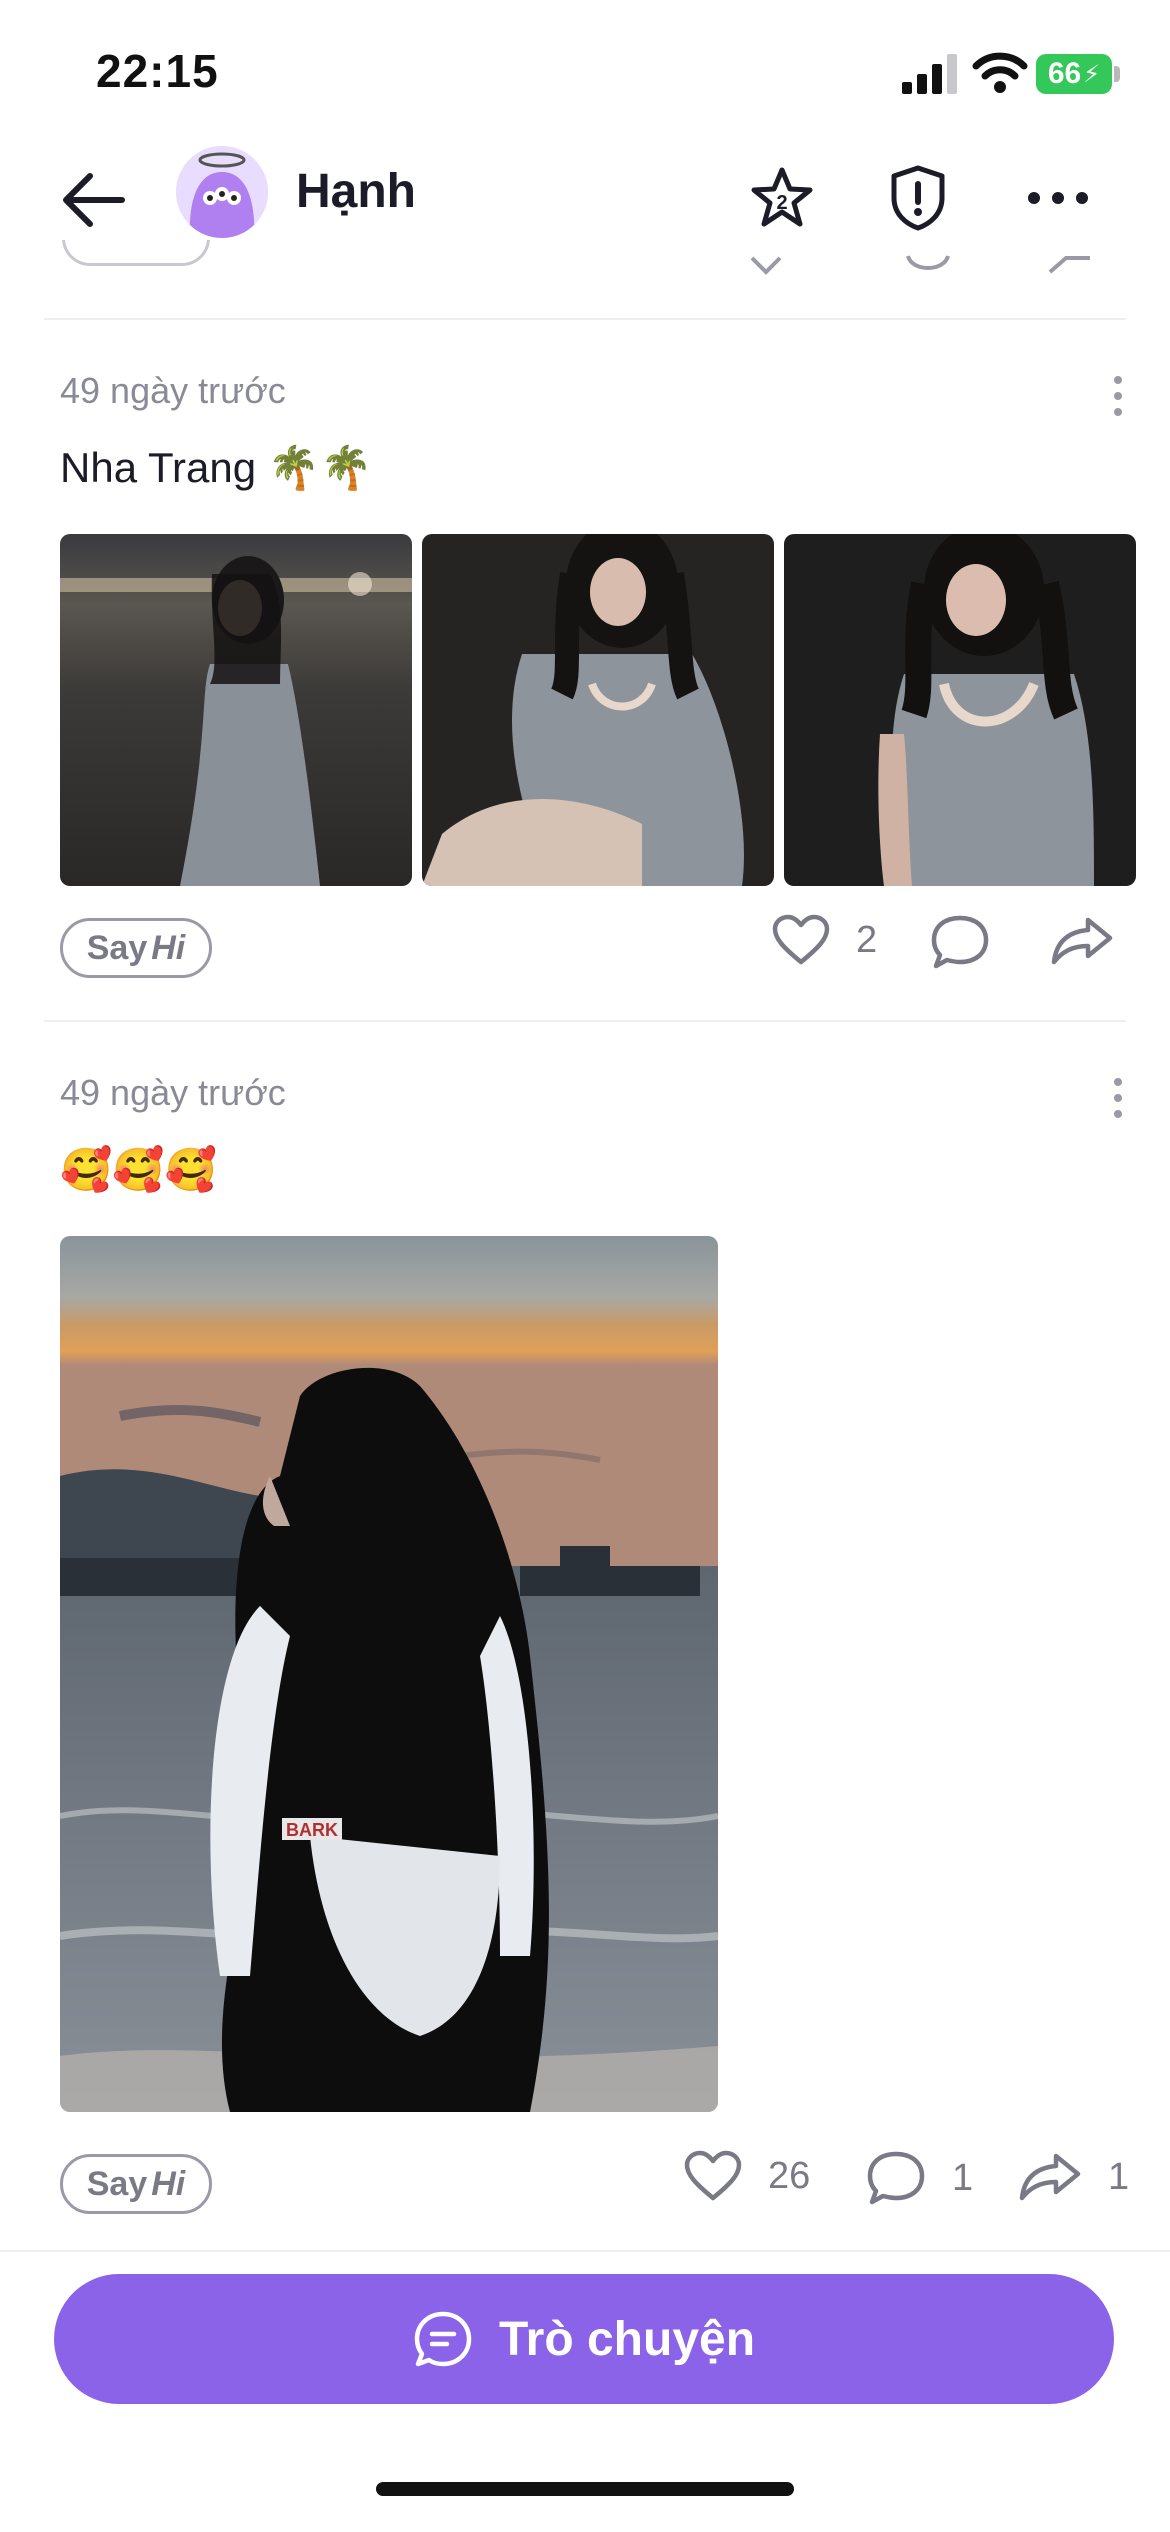  Describe the element at coordinates (627, 2339) in the screenshot. I see `chat-button-label: Trò chuyện` at that location.